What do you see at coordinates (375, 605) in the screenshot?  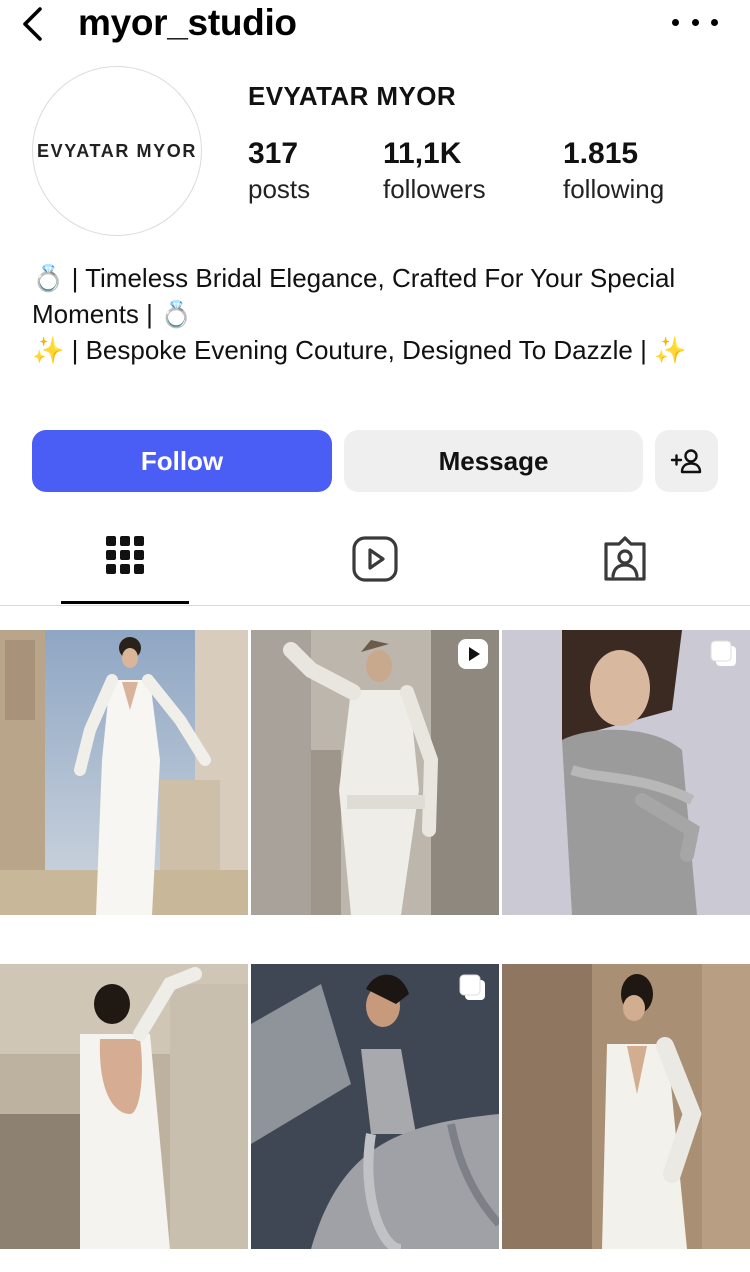 I see `tab-divider` at bounding box center [375, 605].